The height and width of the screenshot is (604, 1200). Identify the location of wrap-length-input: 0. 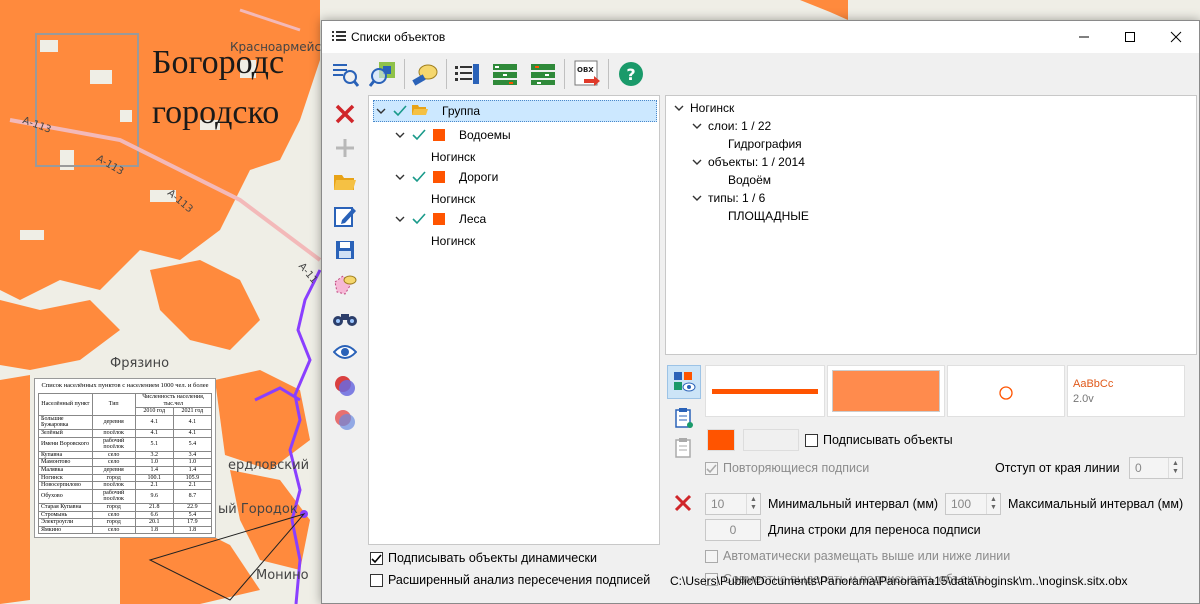
(733, 530).